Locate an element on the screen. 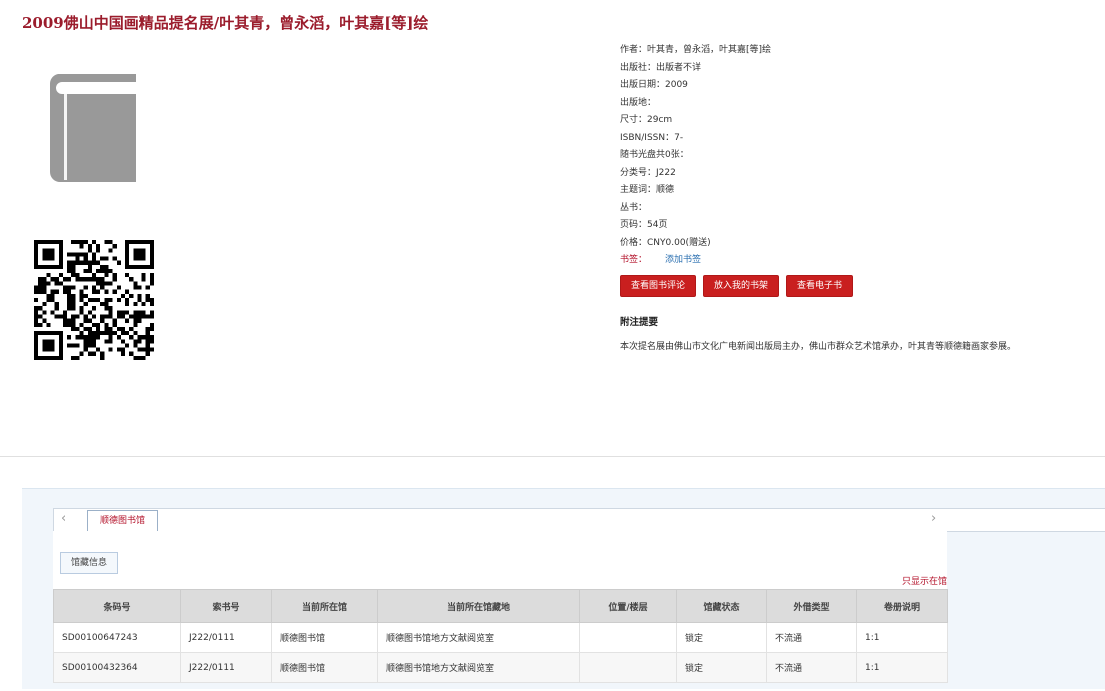  tab-shunde-library: 顺德图书馆 is located at coordinates (123, 520).